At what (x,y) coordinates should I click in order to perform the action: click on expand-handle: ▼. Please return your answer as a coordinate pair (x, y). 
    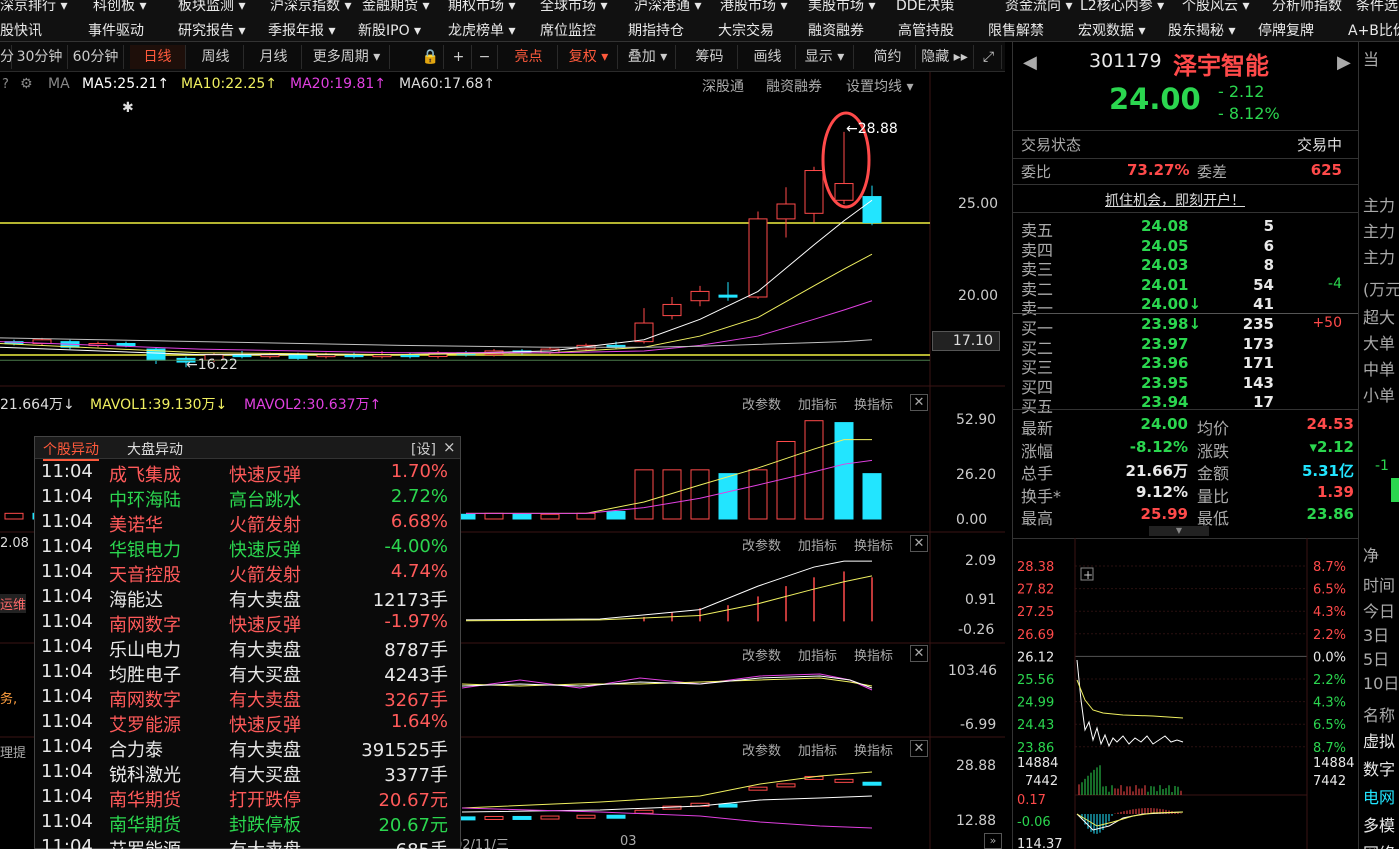
    Looking at the image, I should click on (1179, 531).